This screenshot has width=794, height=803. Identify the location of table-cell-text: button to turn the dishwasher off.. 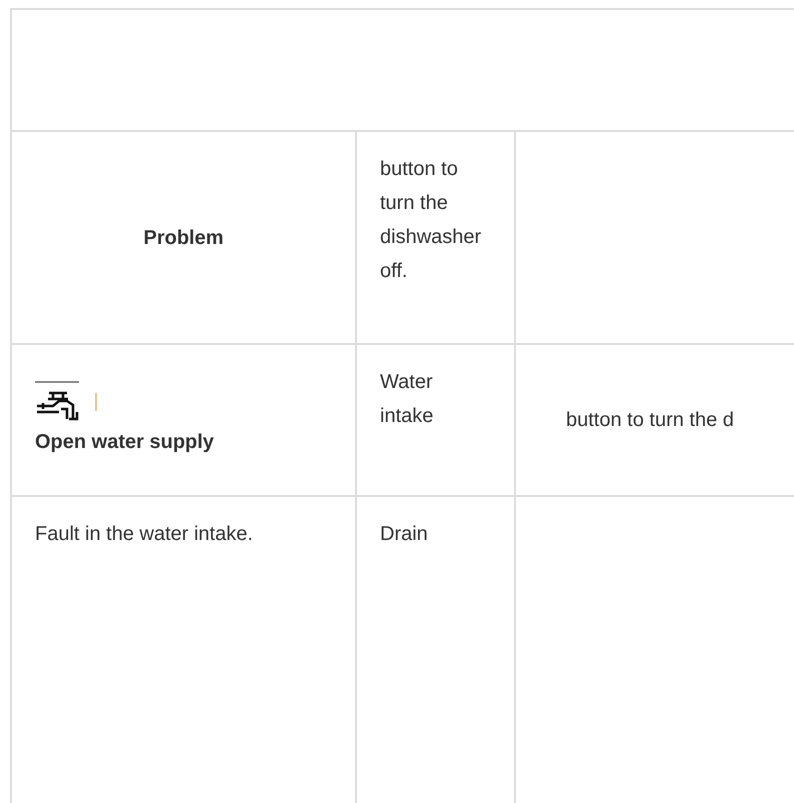
(431, 220).